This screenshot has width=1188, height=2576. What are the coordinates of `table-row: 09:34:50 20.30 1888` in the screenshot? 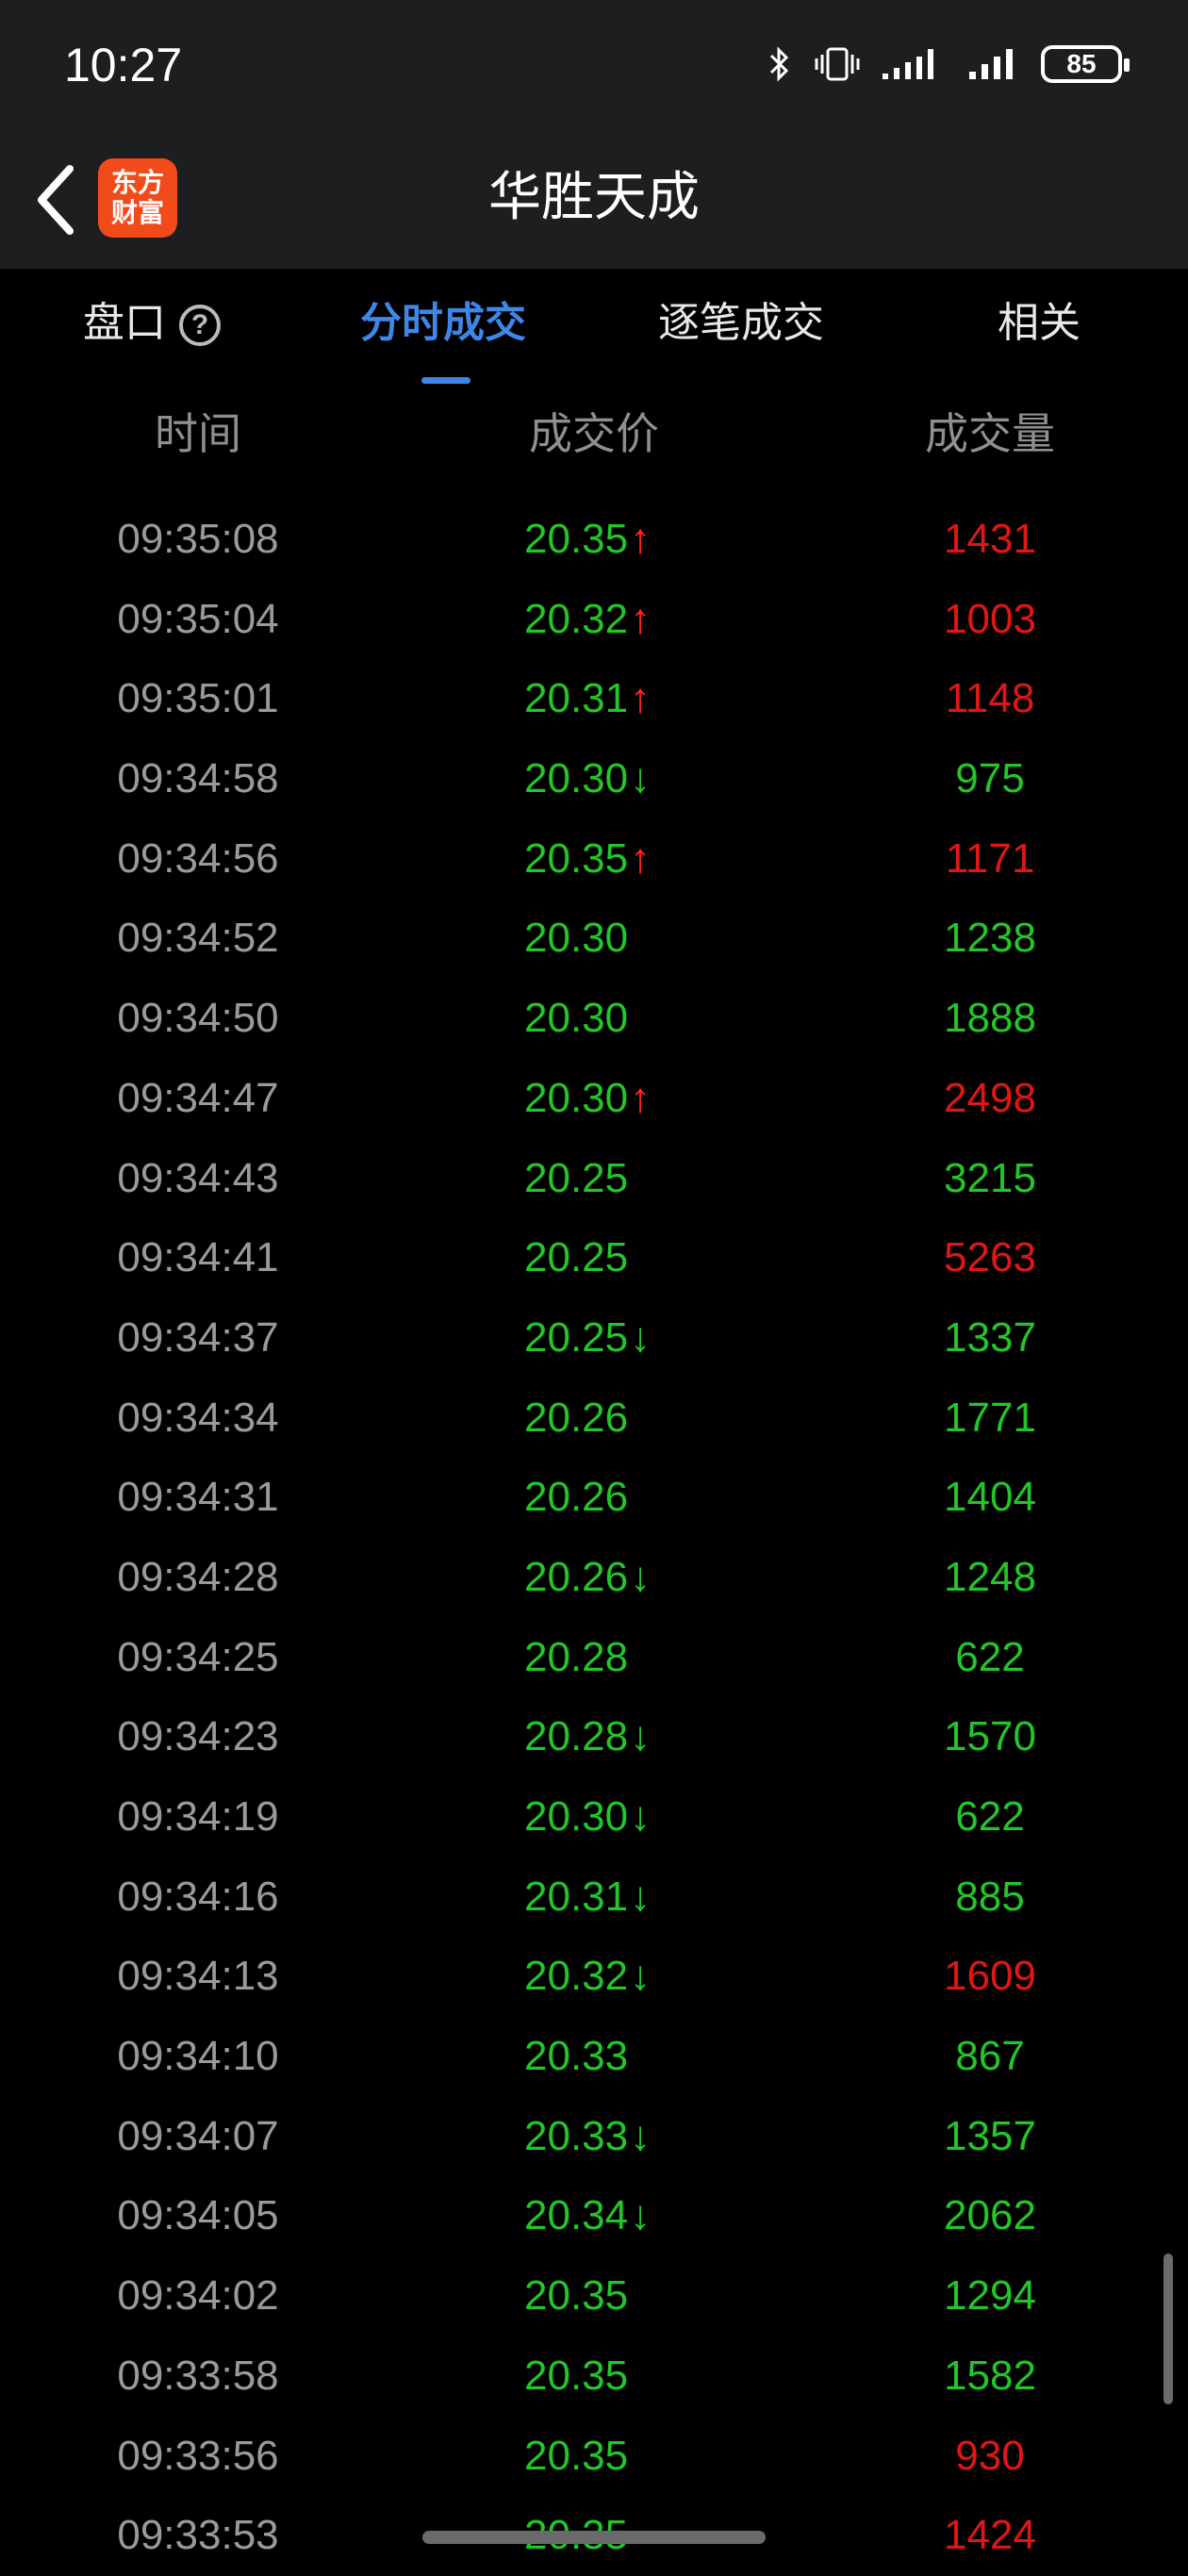 It's located at (594, 1019).